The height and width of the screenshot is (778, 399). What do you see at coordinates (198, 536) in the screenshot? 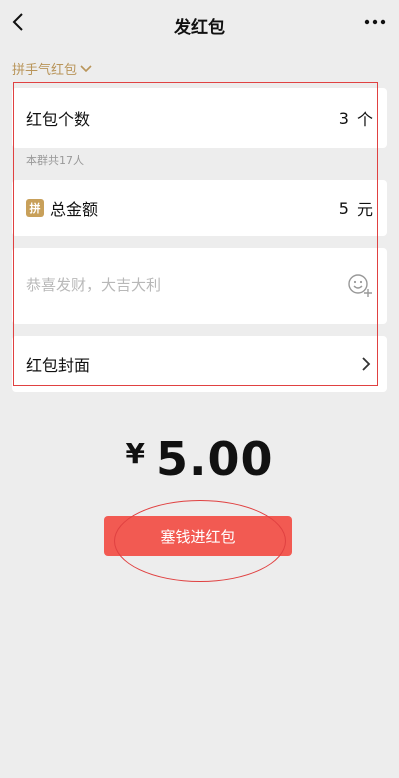
I see `put-money-button: 塞钱进红包` at bounding box center [198, 536].